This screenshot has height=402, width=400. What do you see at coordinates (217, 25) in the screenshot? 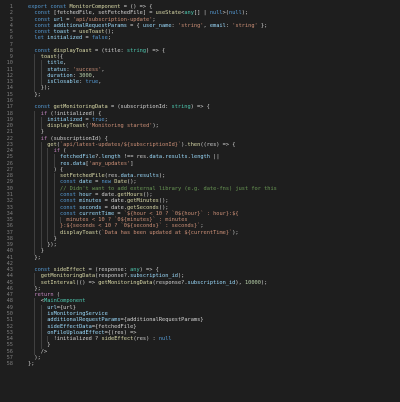
I see `code-token: email` at bounding box center [217, 25].